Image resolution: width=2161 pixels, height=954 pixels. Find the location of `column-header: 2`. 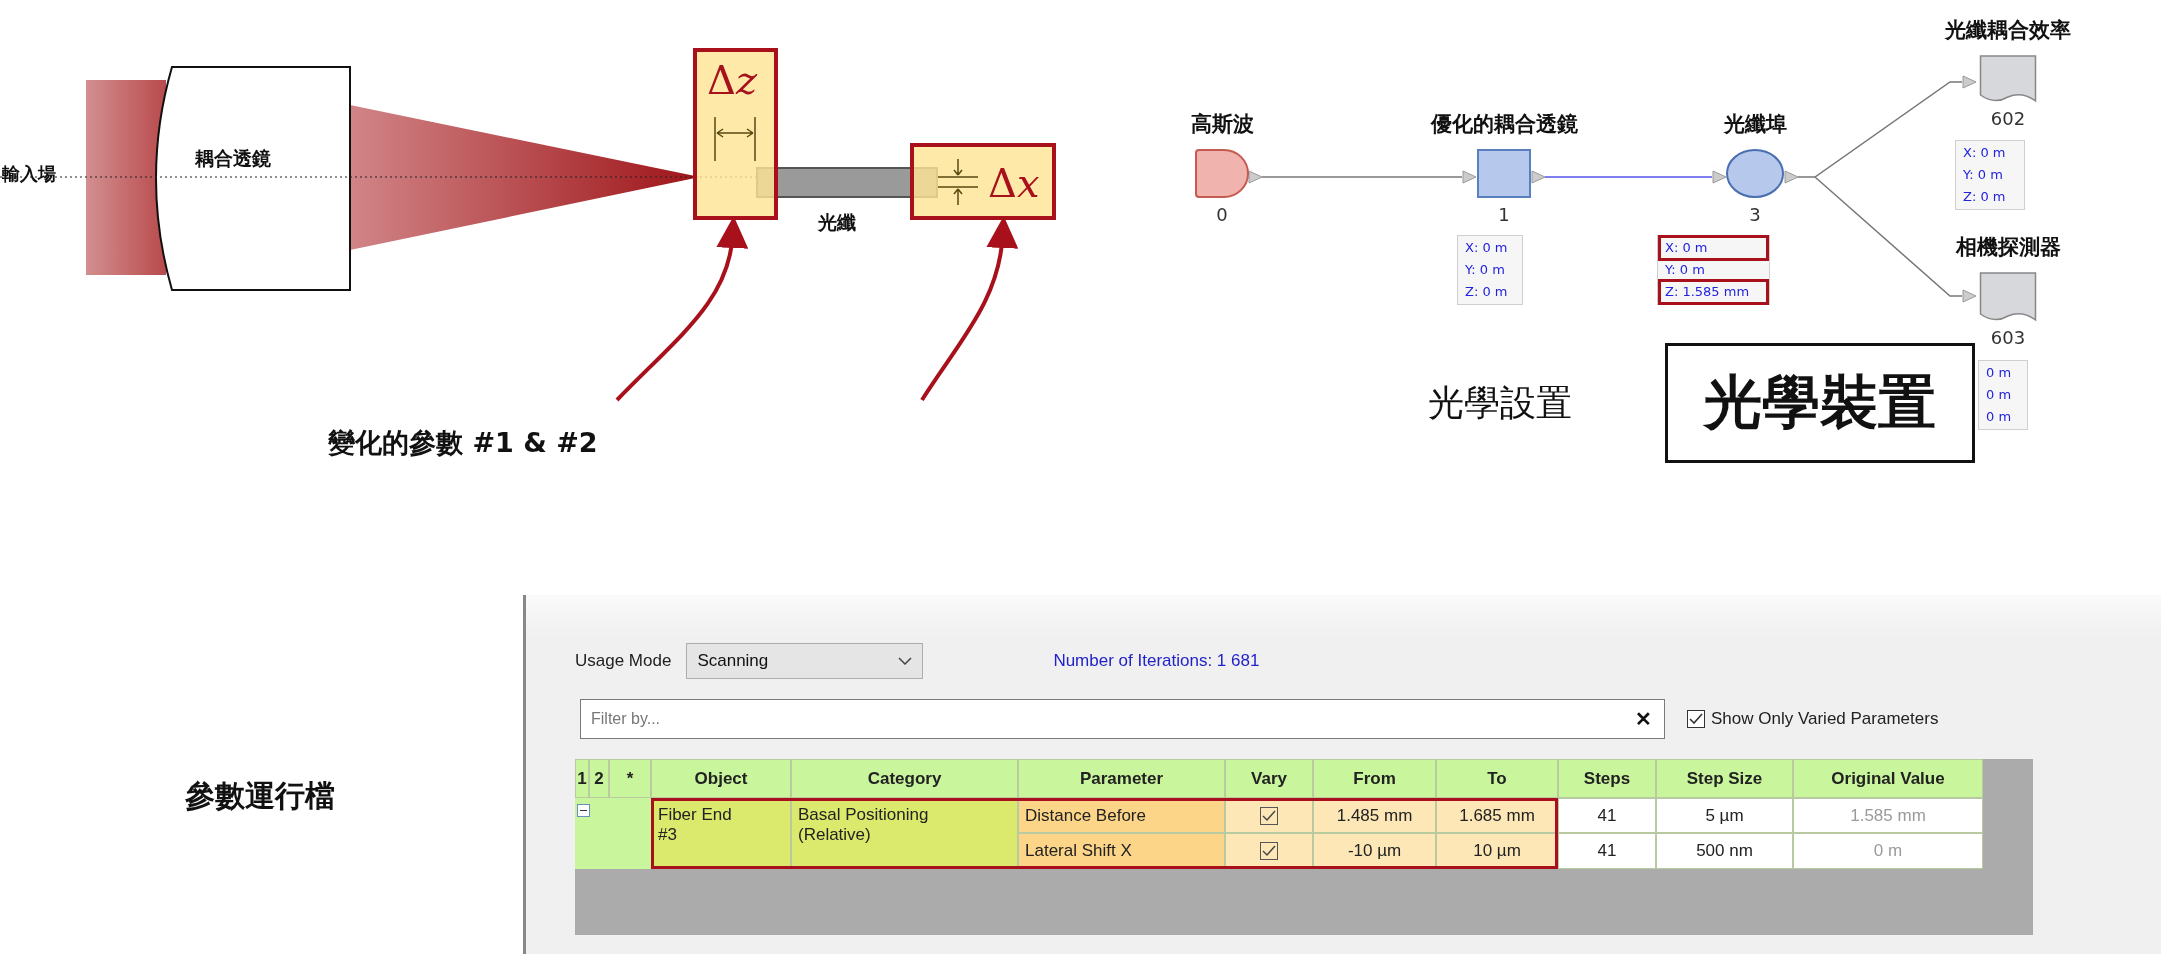

column-header: 2 is located at coordinates (599, 778).